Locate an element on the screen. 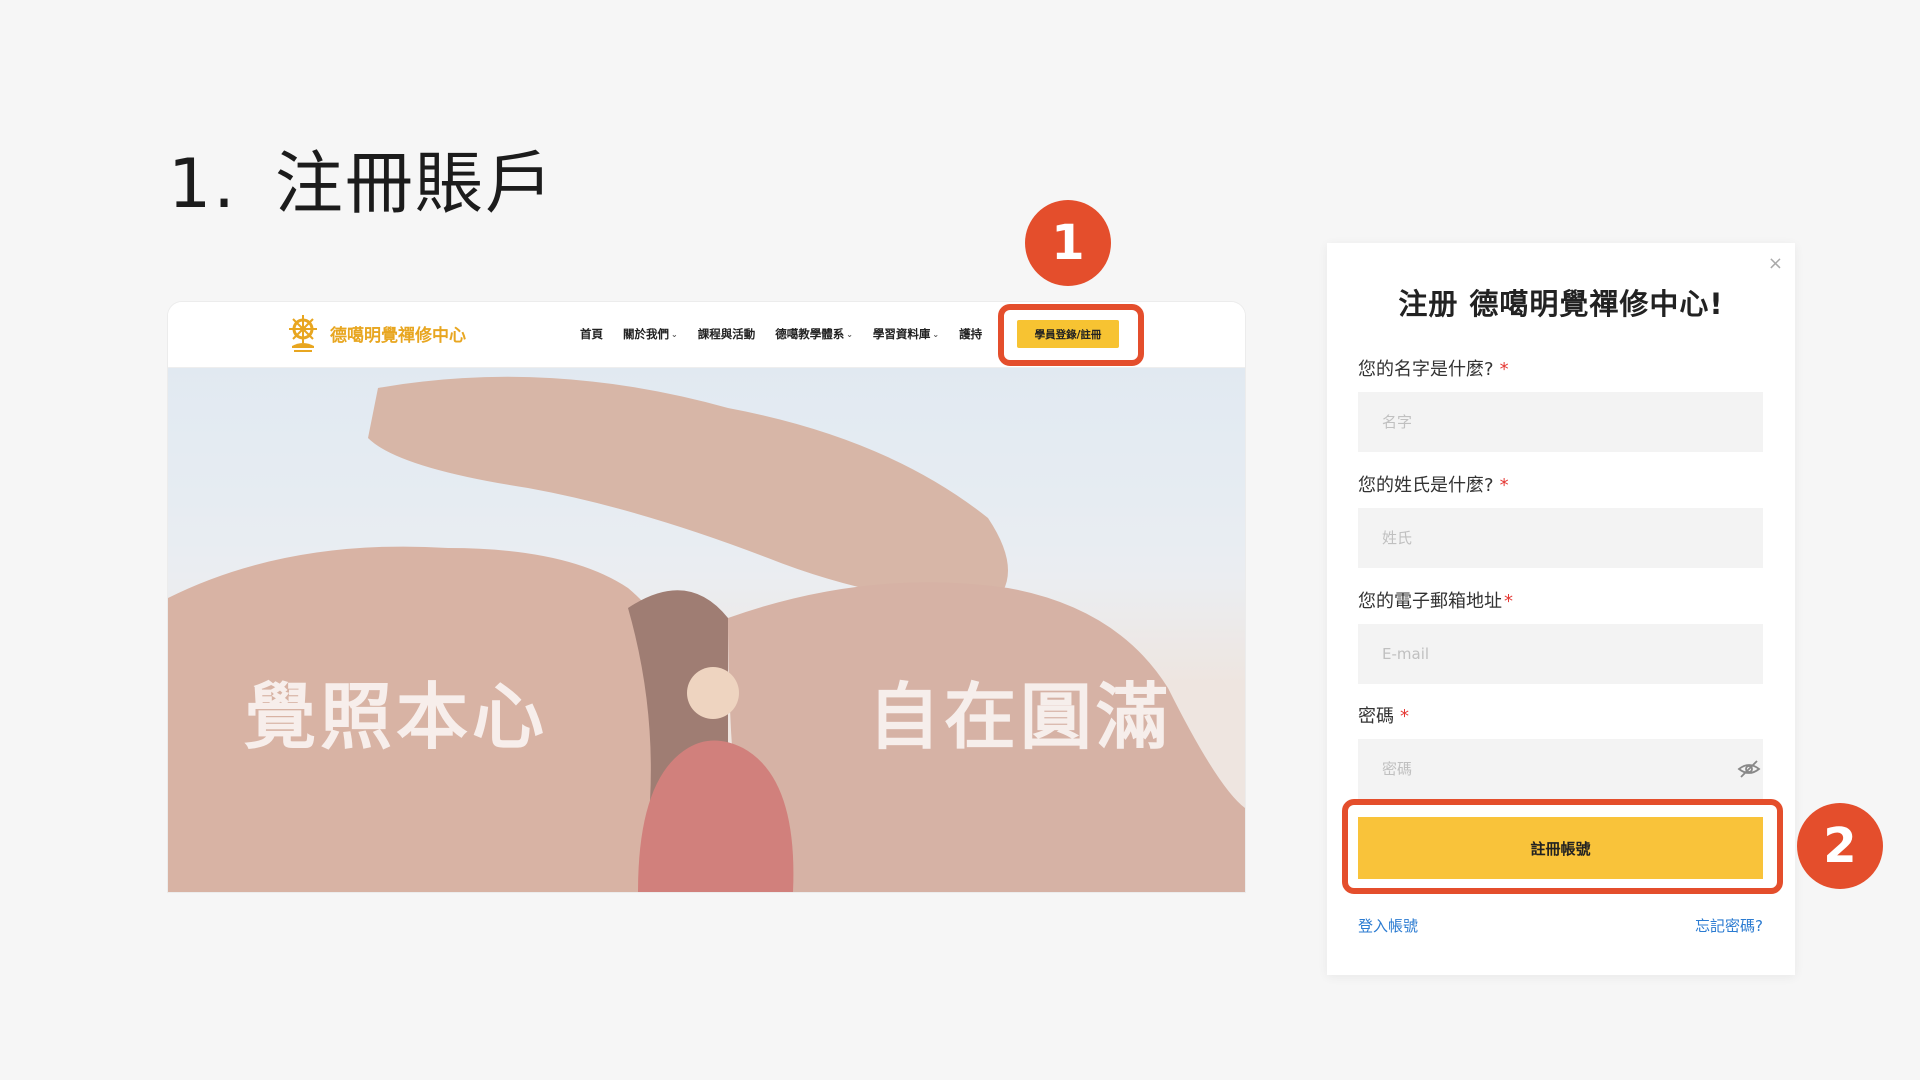  email-label: 您的電子郵箱地址 * is located at coordinates (1435, 601).